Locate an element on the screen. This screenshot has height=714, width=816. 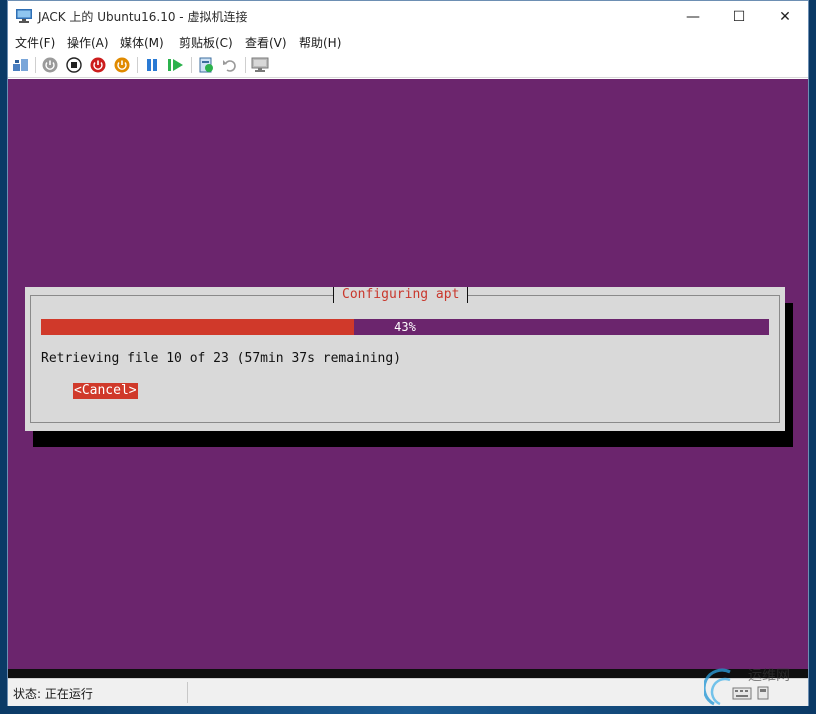
shut-down-icon is located at coordinates (98, 65).